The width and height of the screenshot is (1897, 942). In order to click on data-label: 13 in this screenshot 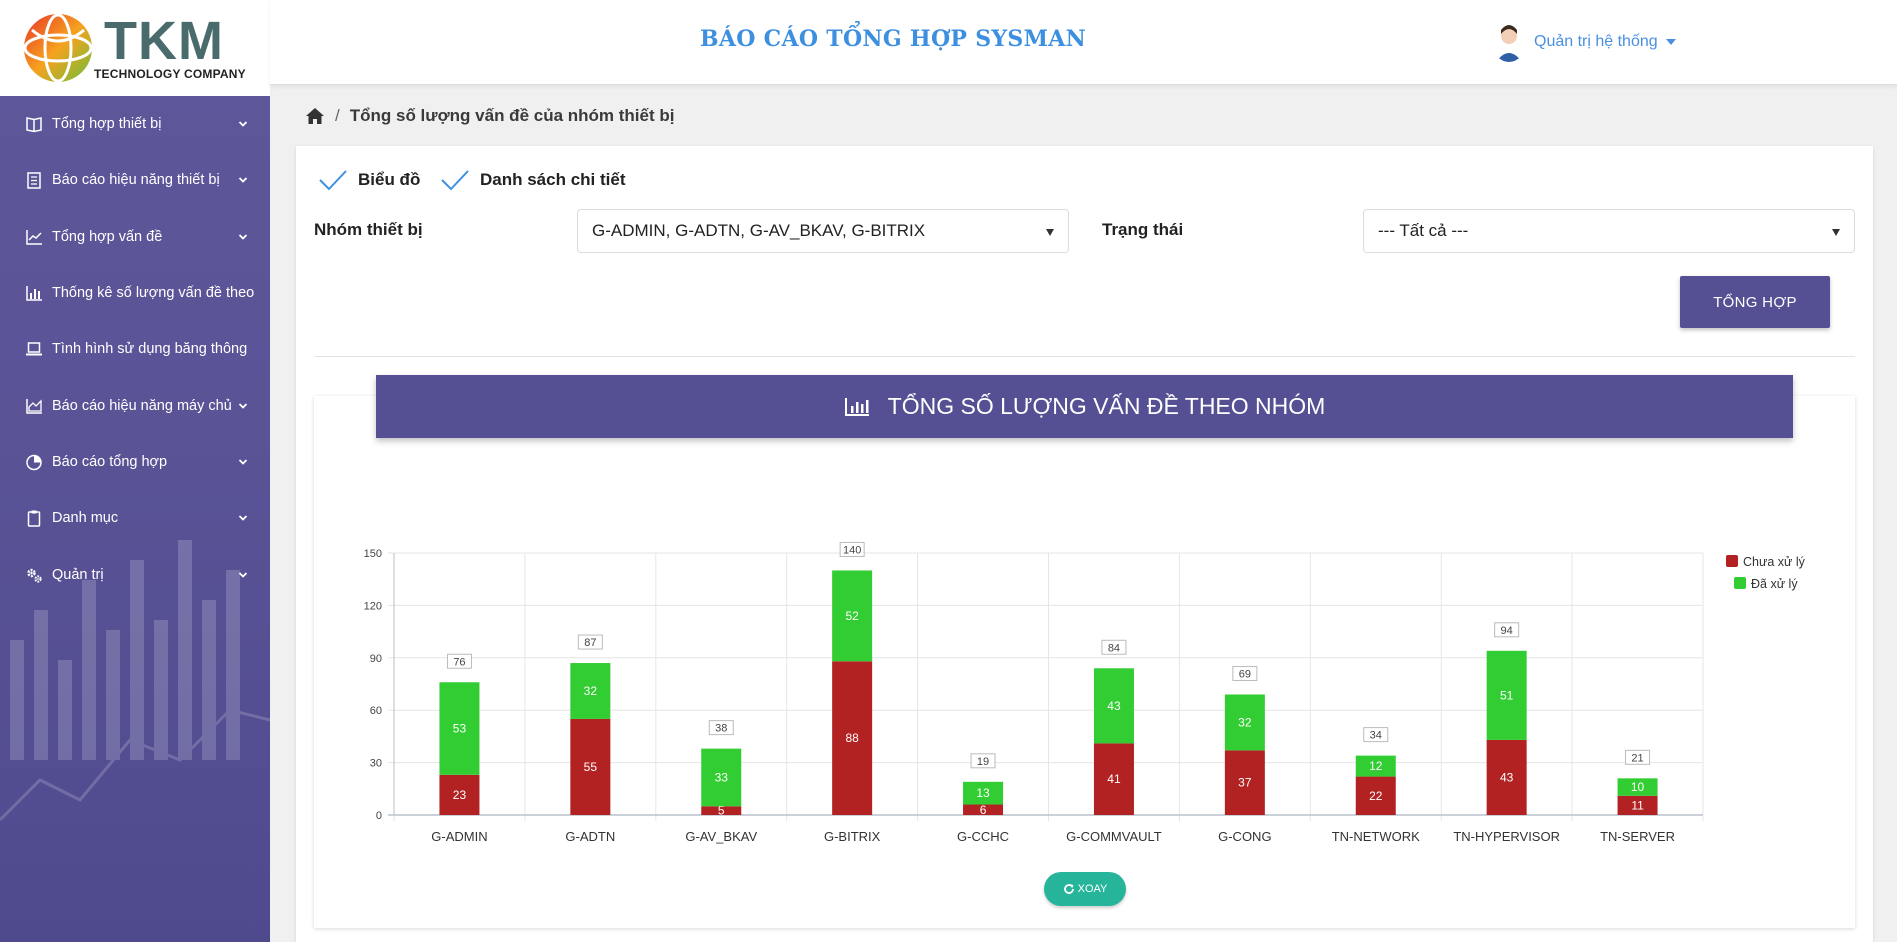, I will do `click(983, 793)`.